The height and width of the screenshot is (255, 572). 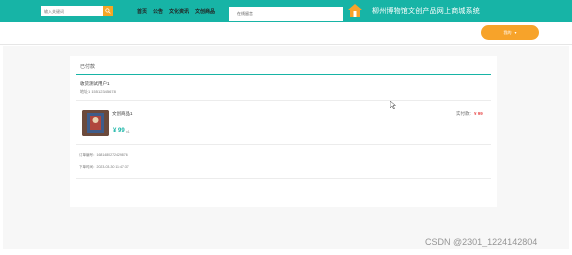 What do you see at coordinates (158, 11) in the screenshot?
I see `nav-notice: 公告` at bounding box center [158, 11].